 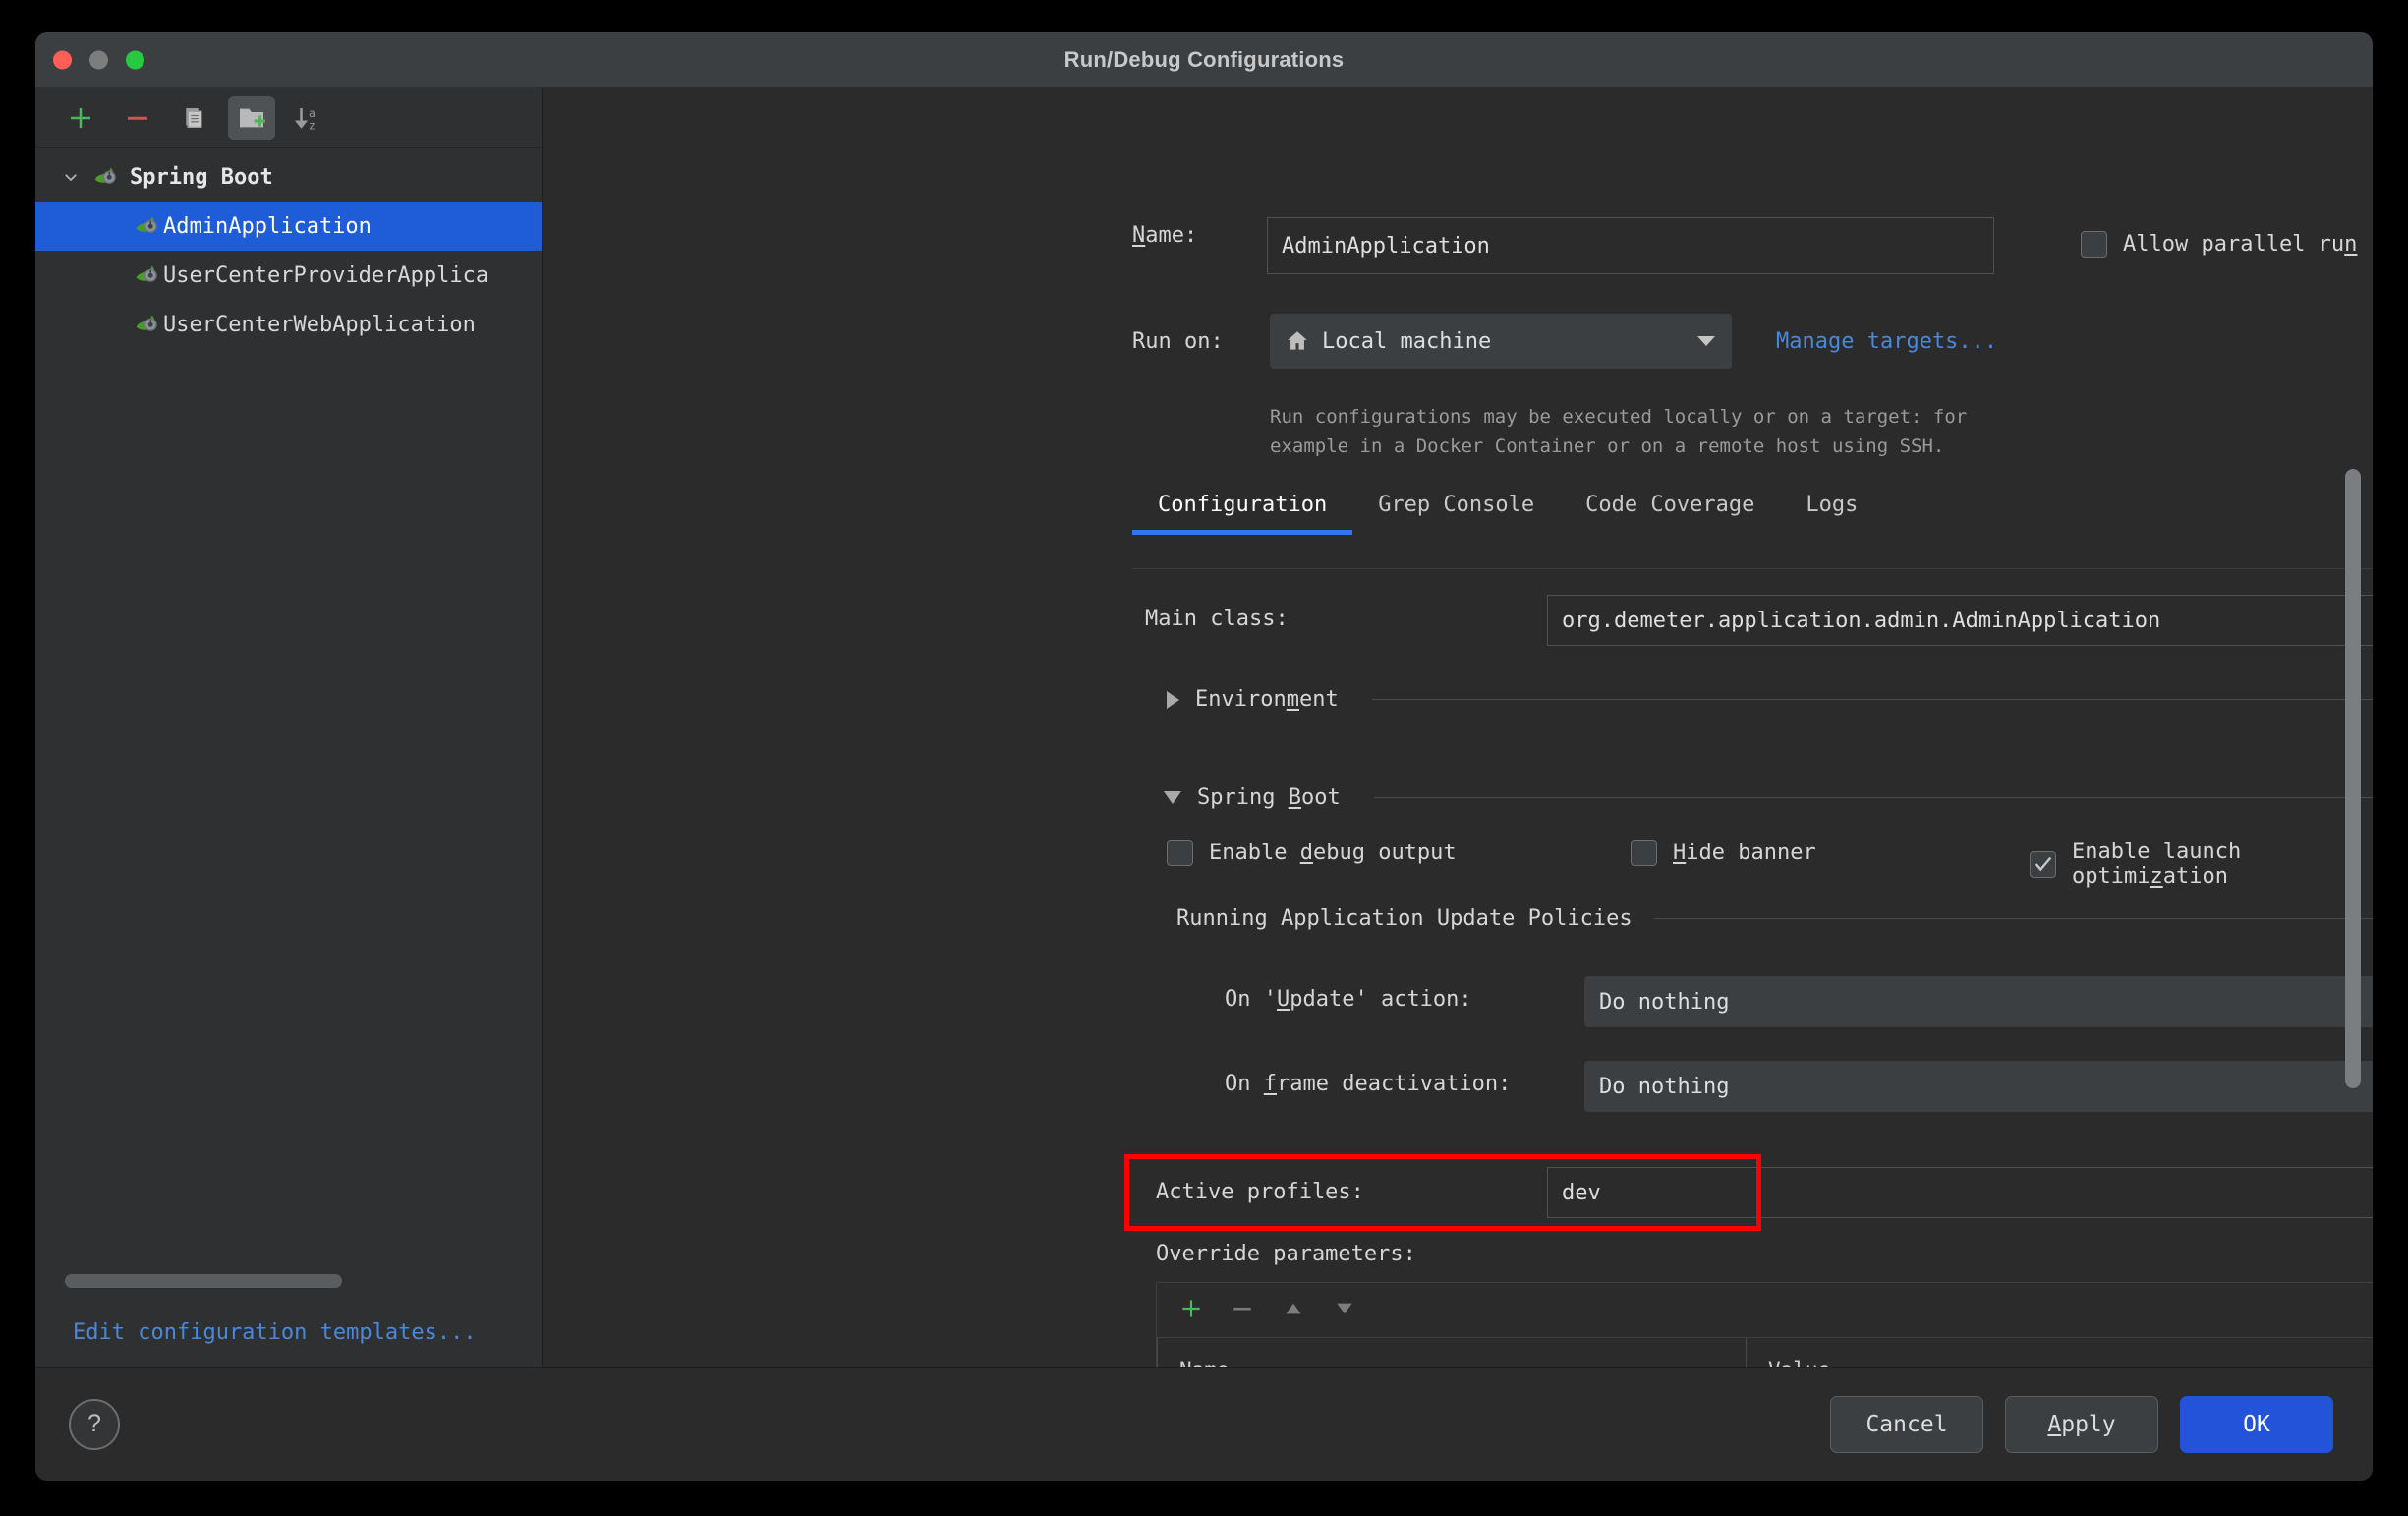 What do you see at coordinates (1452, 1352) in the screenshot?
I see `column-header-name: Name` at bounding box center [1452, 1352].